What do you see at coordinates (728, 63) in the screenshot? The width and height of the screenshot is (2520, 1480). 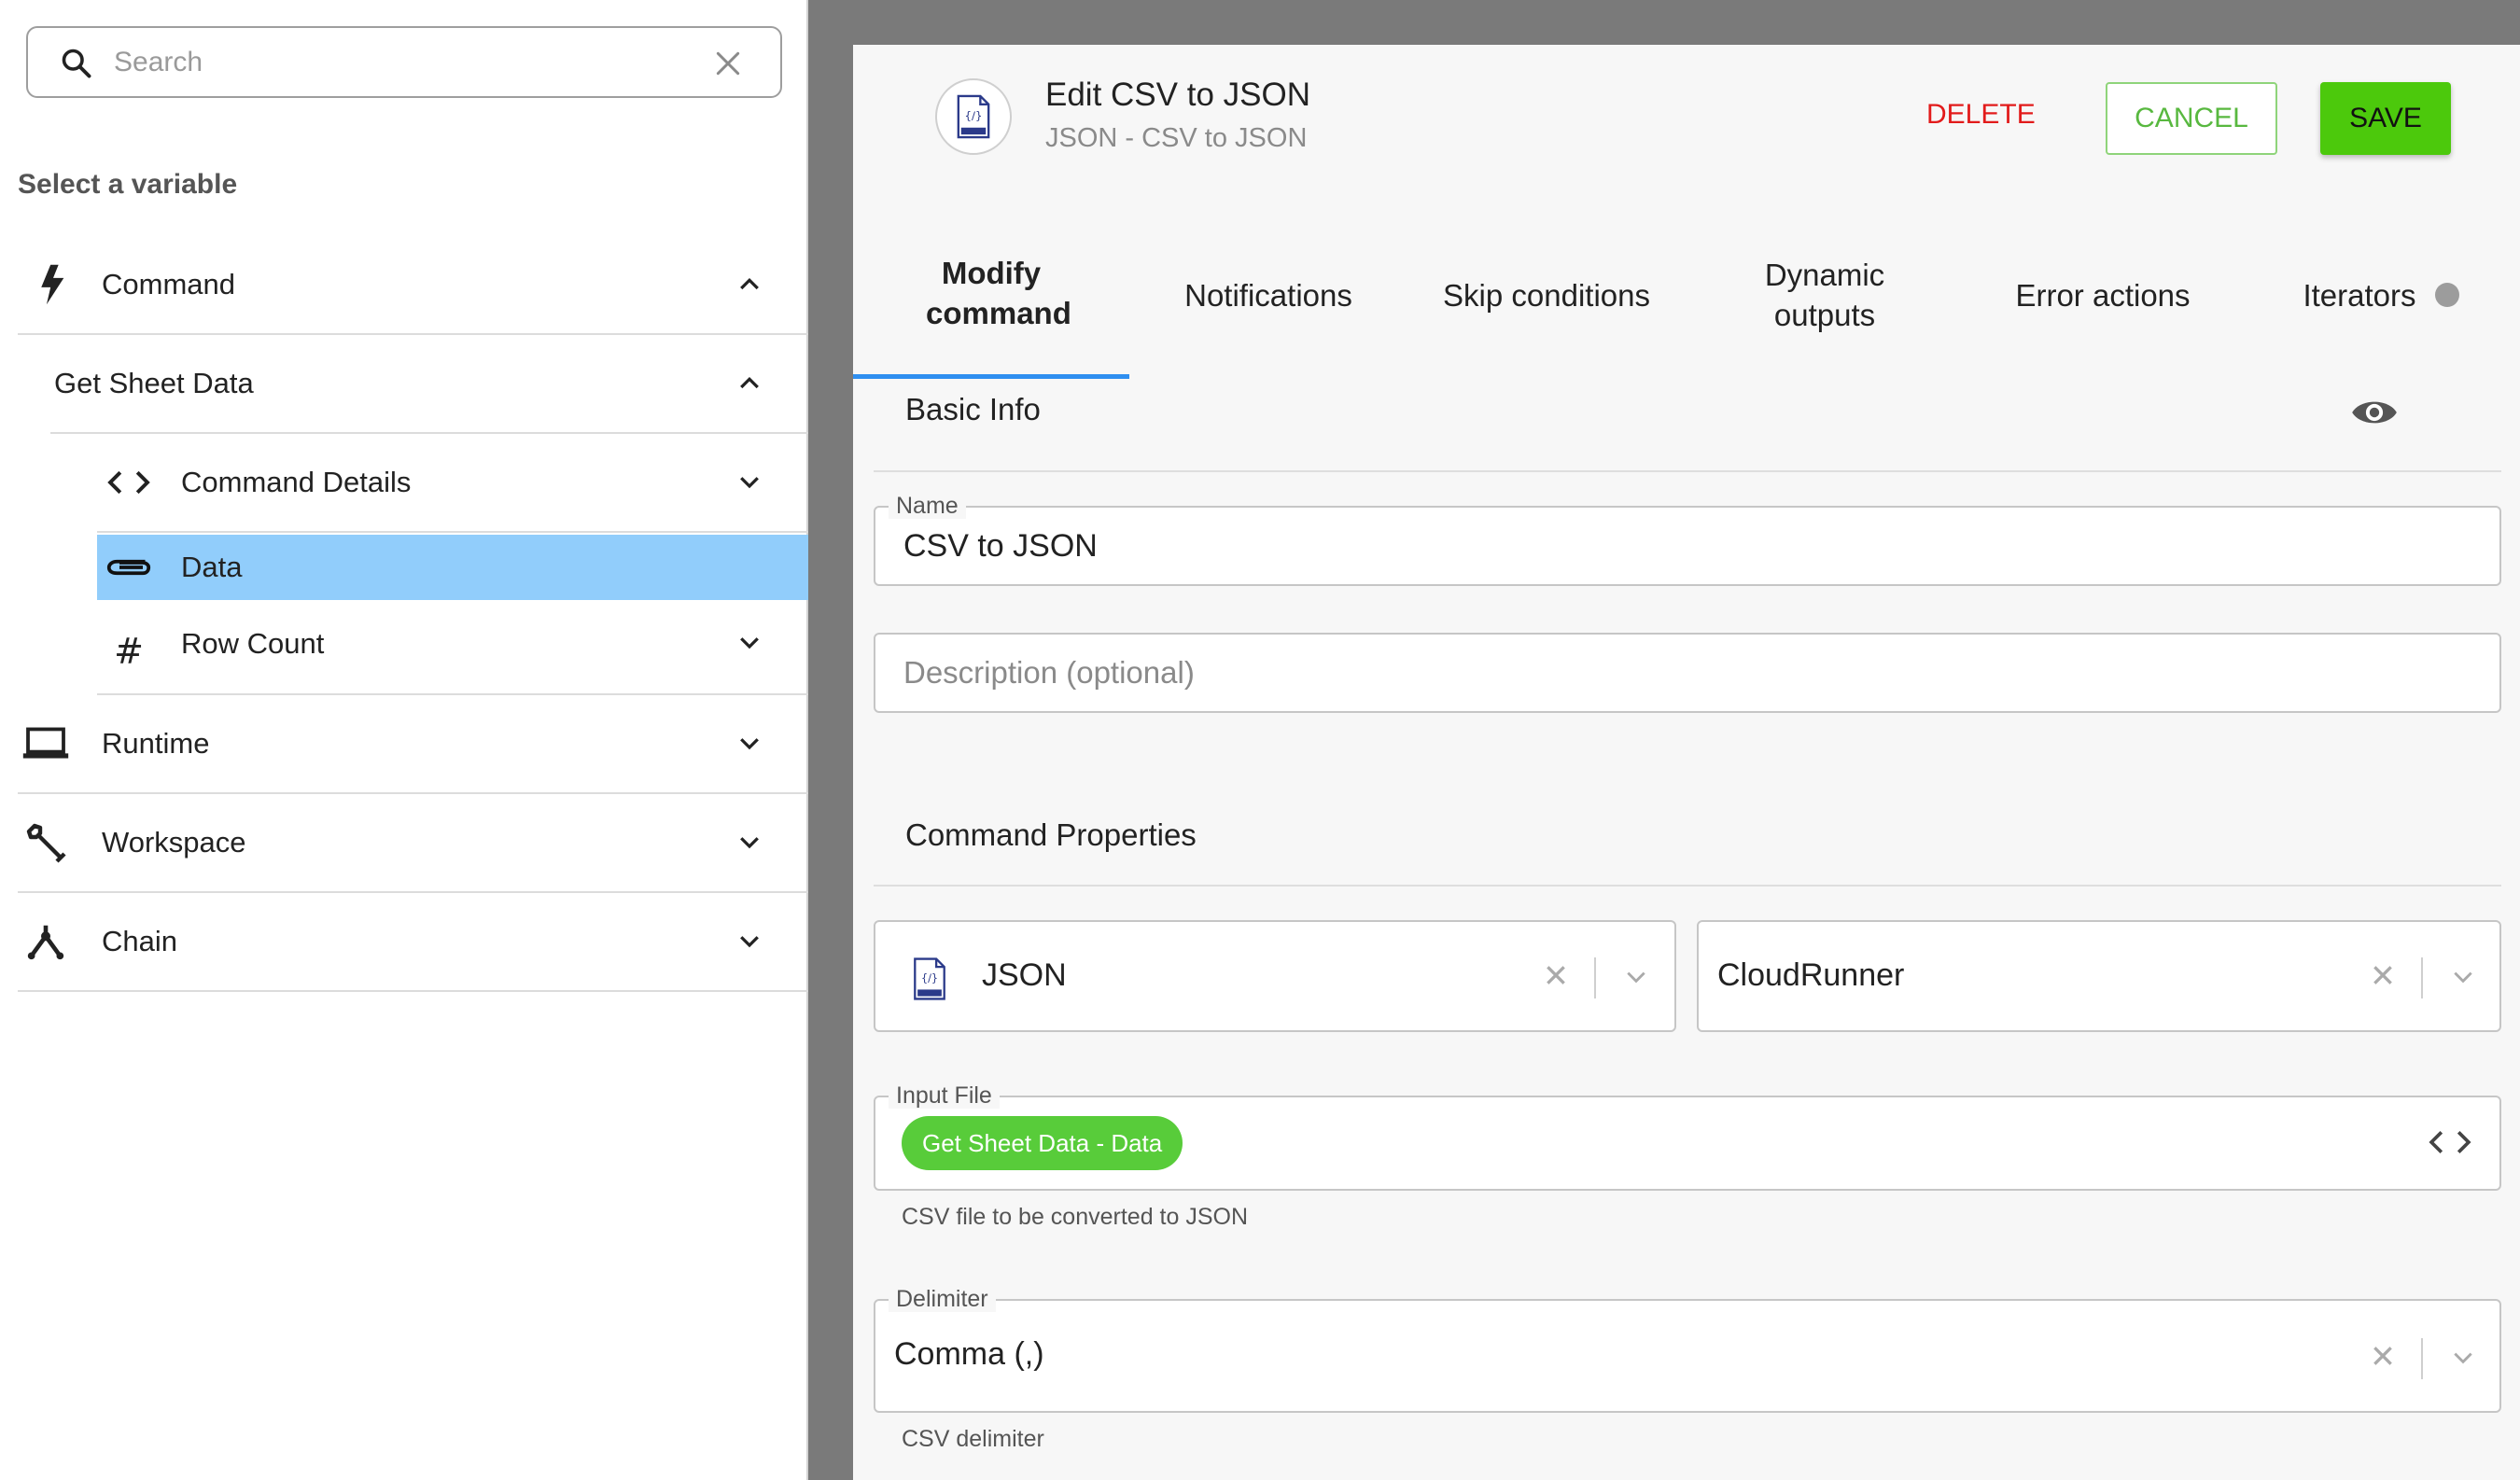 I see `clear-search-icon` at bounding box center [728, 63].